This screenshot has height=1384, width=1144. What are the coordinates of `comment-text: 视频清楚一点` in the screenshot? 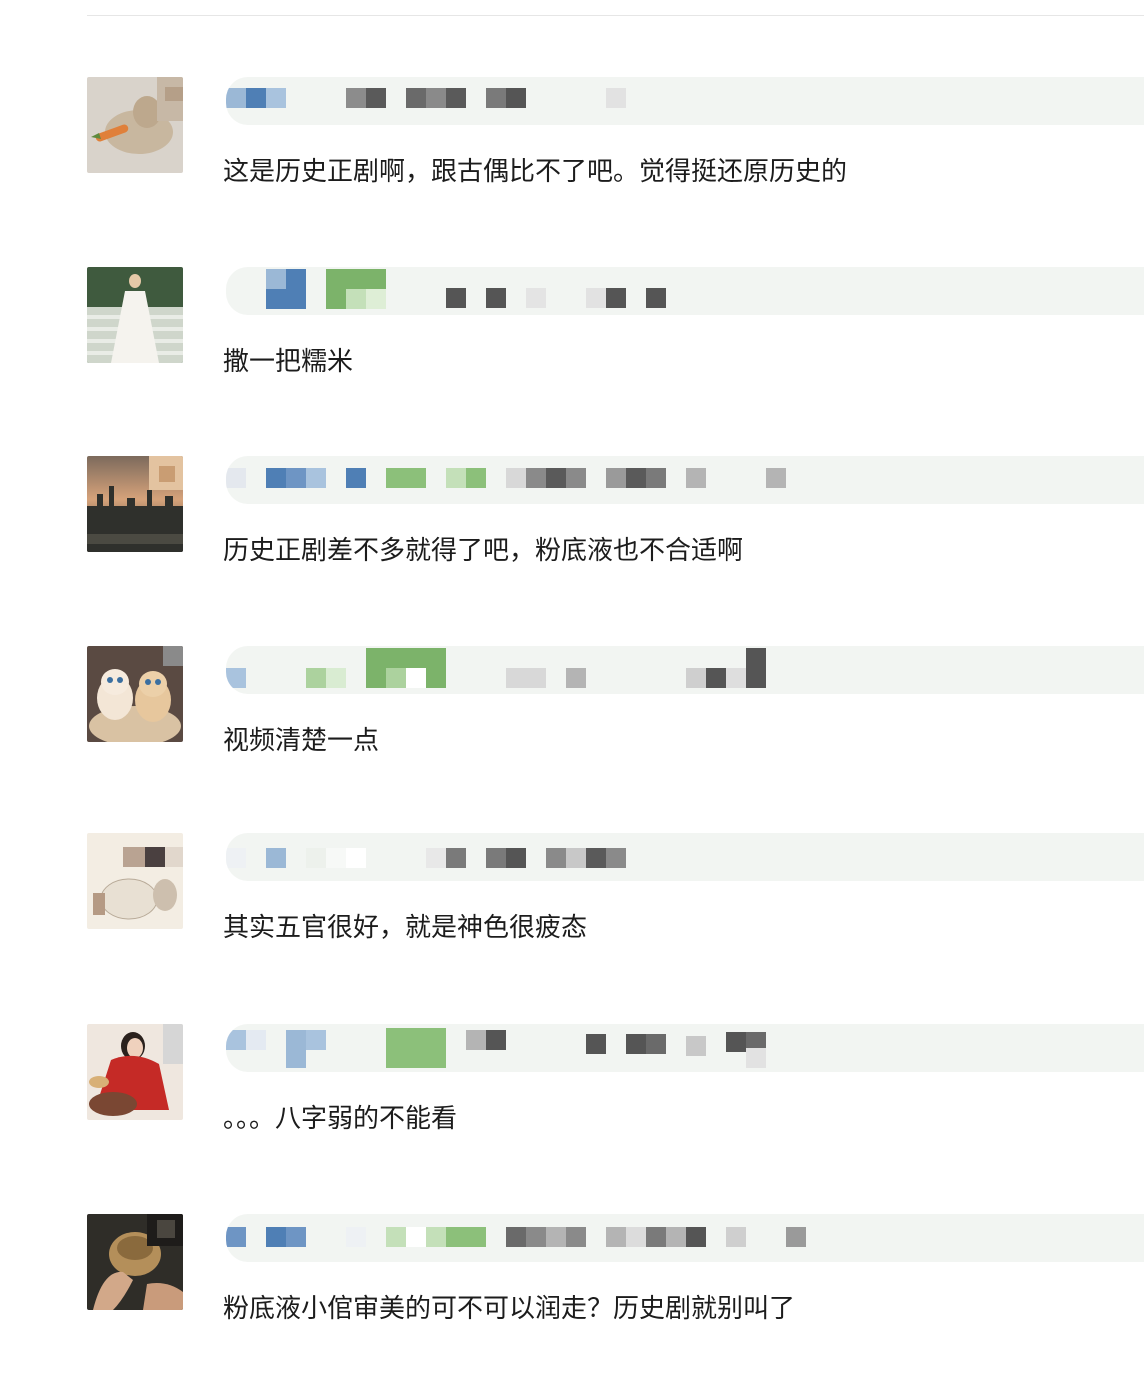 It's located at (301, 741).